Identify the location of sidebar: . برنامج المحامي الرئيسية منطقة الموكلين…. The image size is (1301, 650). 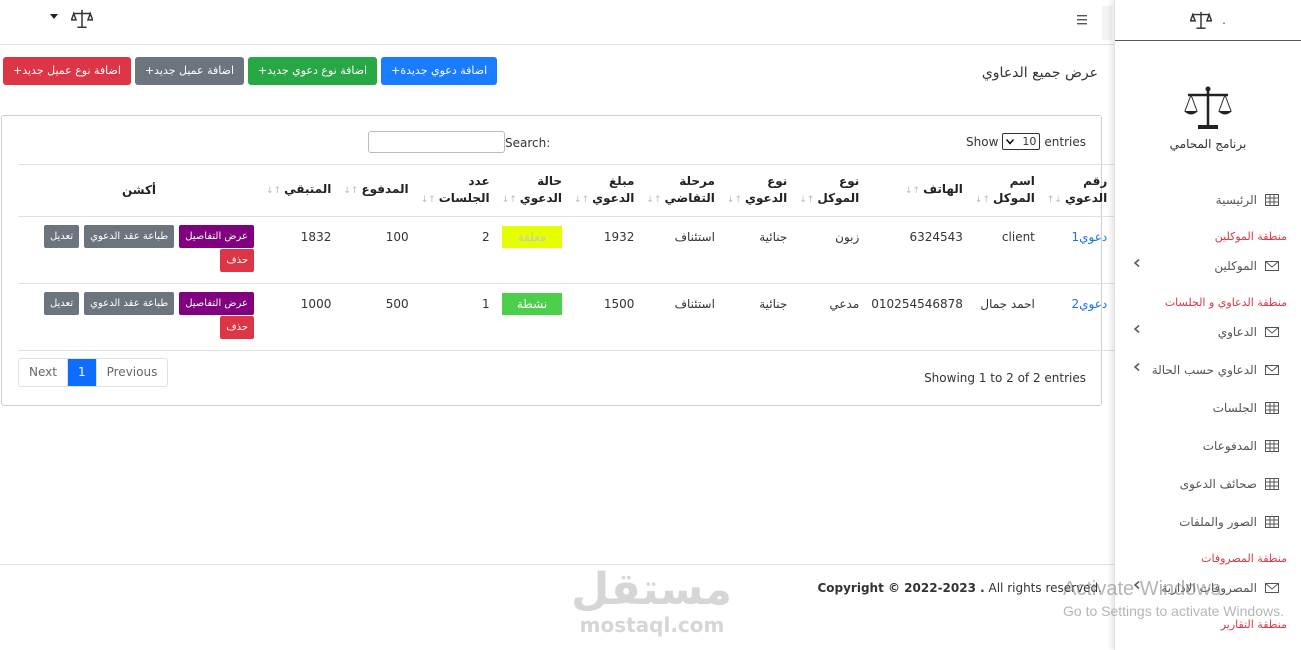
(1207, 325).